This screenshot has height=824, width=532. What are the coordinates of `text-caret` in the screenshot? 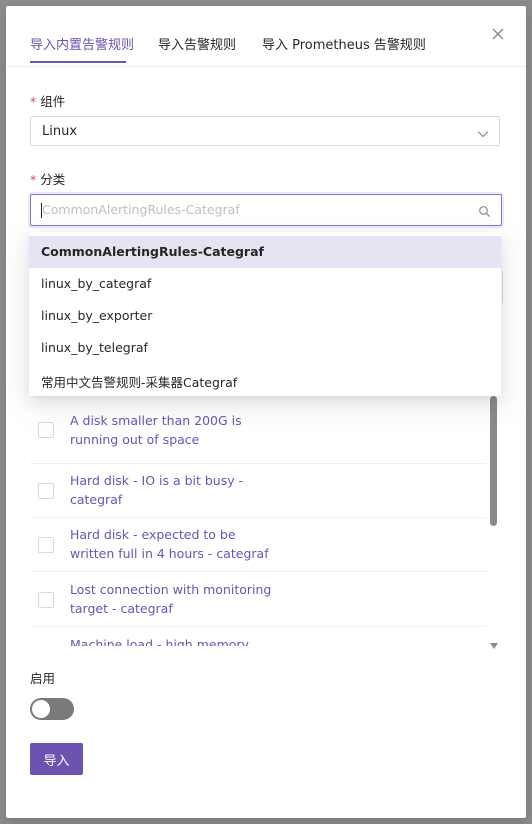 It's located at (41, 210).